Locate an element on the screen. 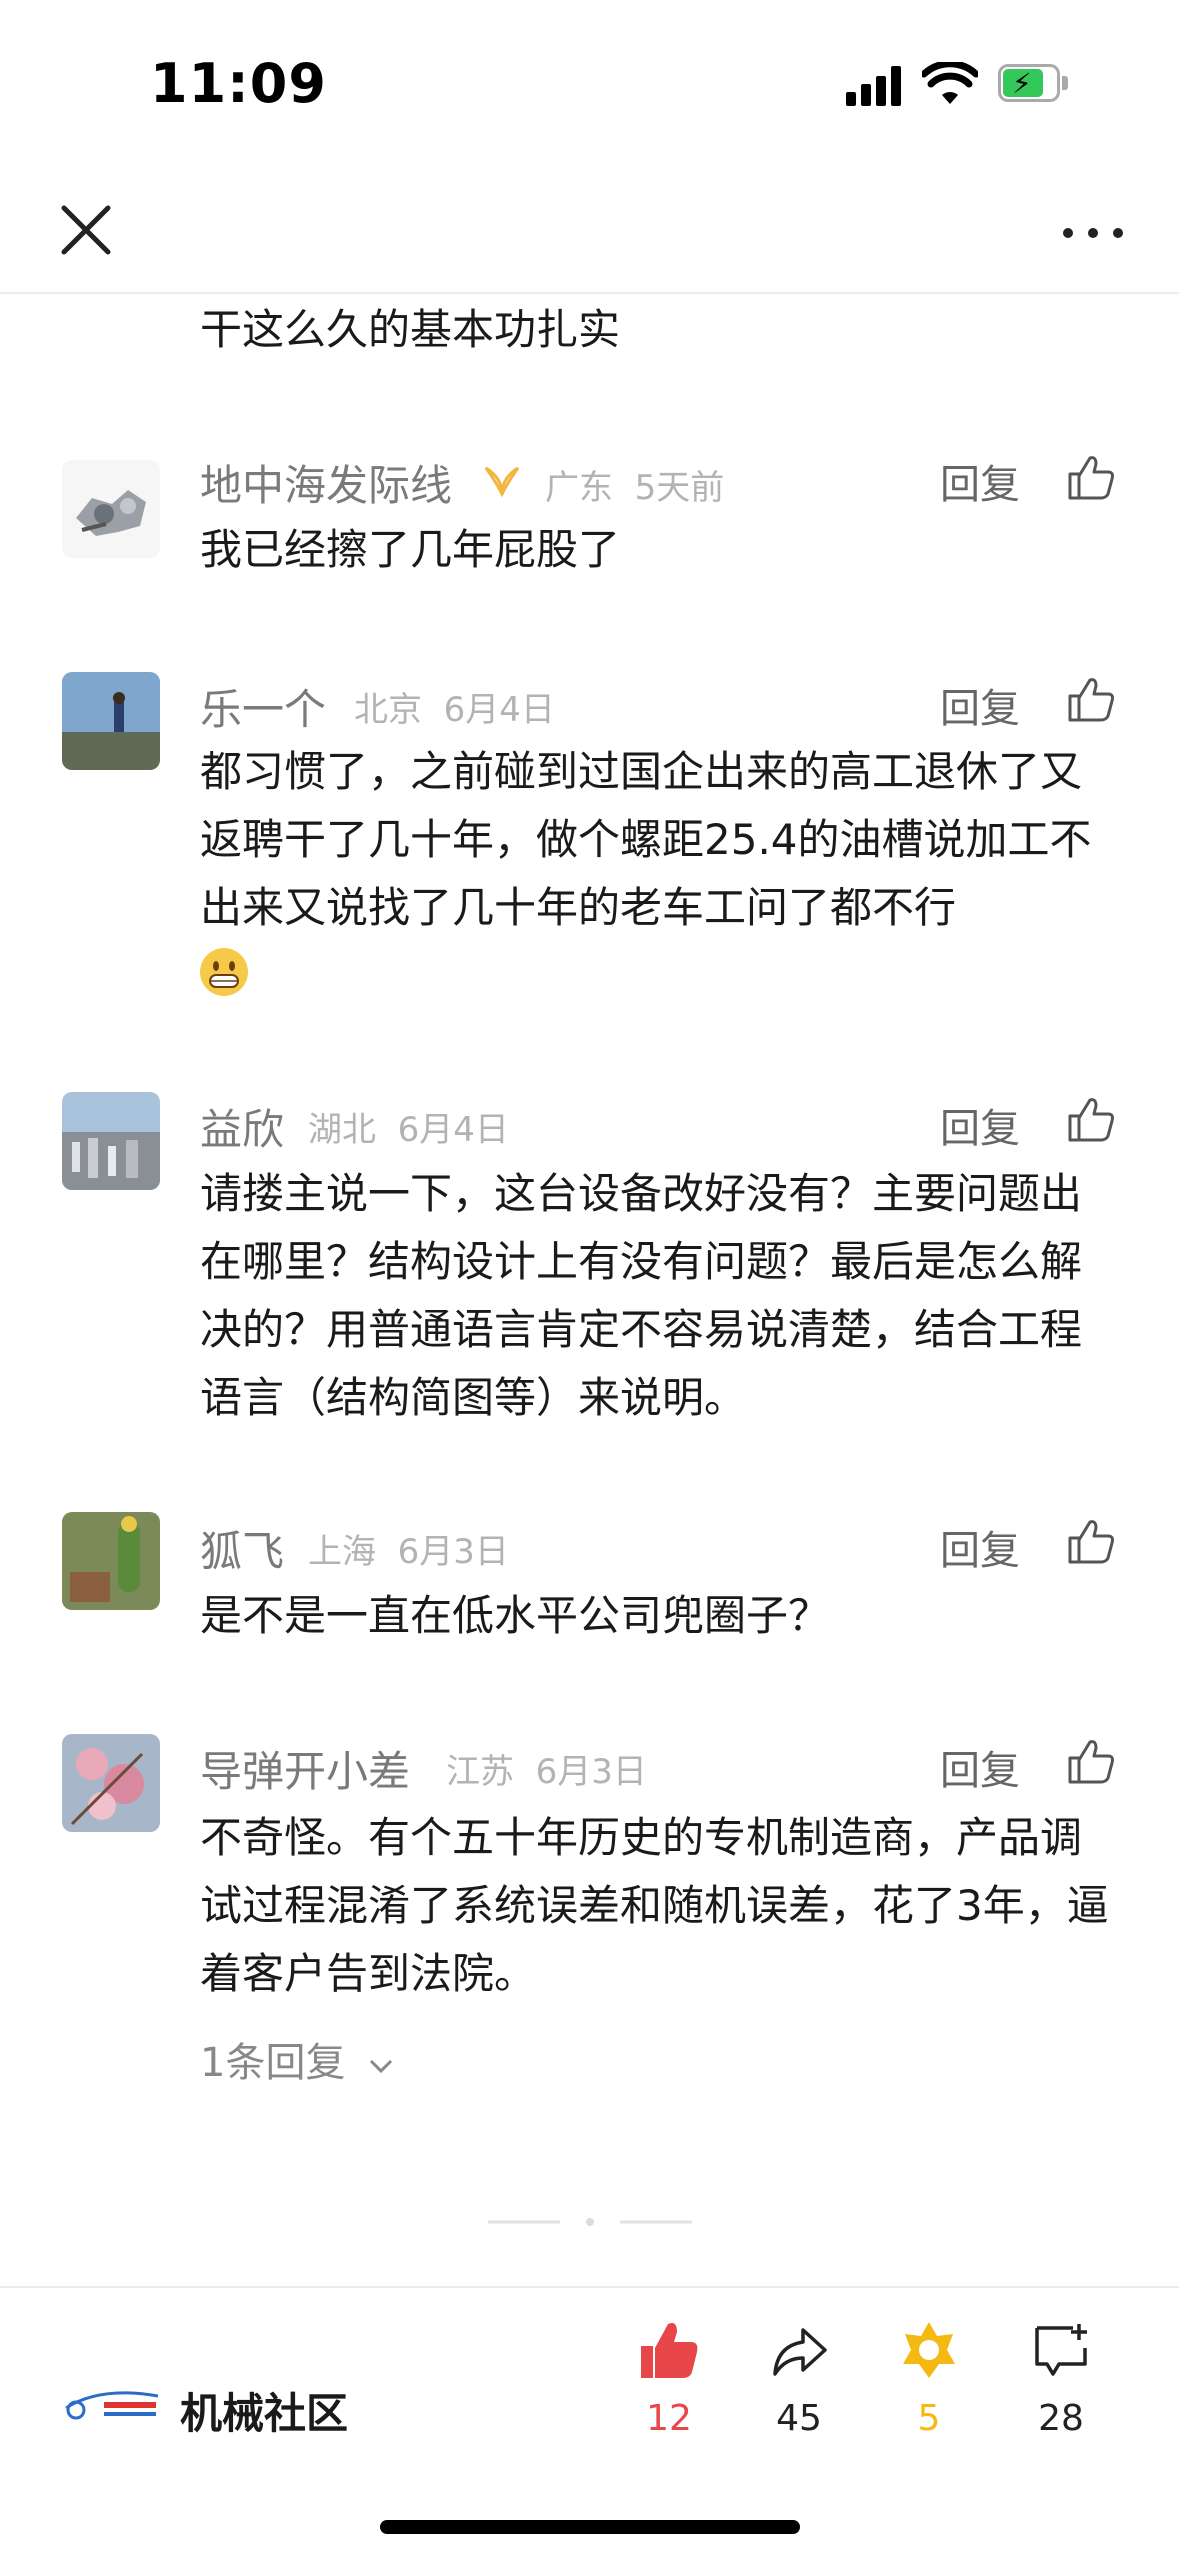 The height and width of the screenshot is (2558, 1179). comment-meta: 上海 6月3日 is located at coordinates (408, 1548).